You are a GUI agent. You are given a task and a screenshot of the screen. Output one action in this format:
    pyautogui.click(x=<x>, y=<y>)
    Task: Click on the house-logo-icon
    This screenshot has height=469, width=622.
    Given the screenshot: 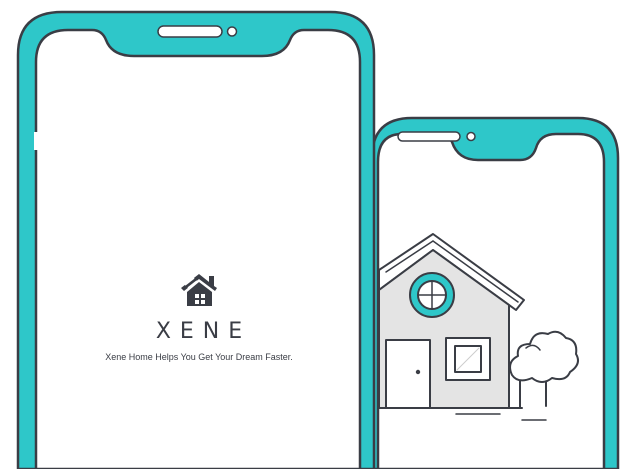 What is the action you would take?
    pyautogui.click(x=199, y=290)
    